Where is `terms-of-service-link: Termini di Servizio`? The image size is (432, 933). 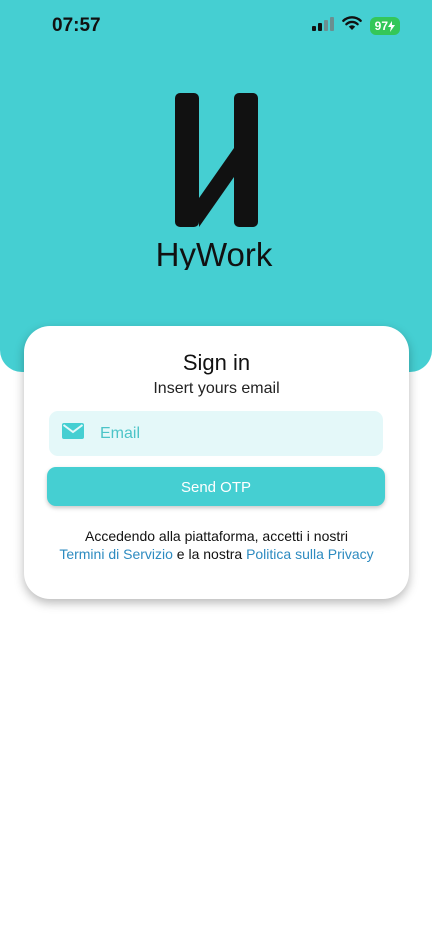 terms-of-service-link: Termini di Servizio is located at coordinates (116, 554).